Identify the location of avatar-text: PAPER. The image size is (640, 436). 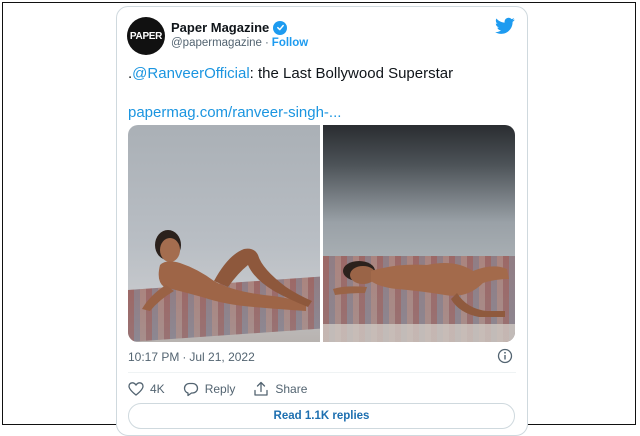
(146, 36).